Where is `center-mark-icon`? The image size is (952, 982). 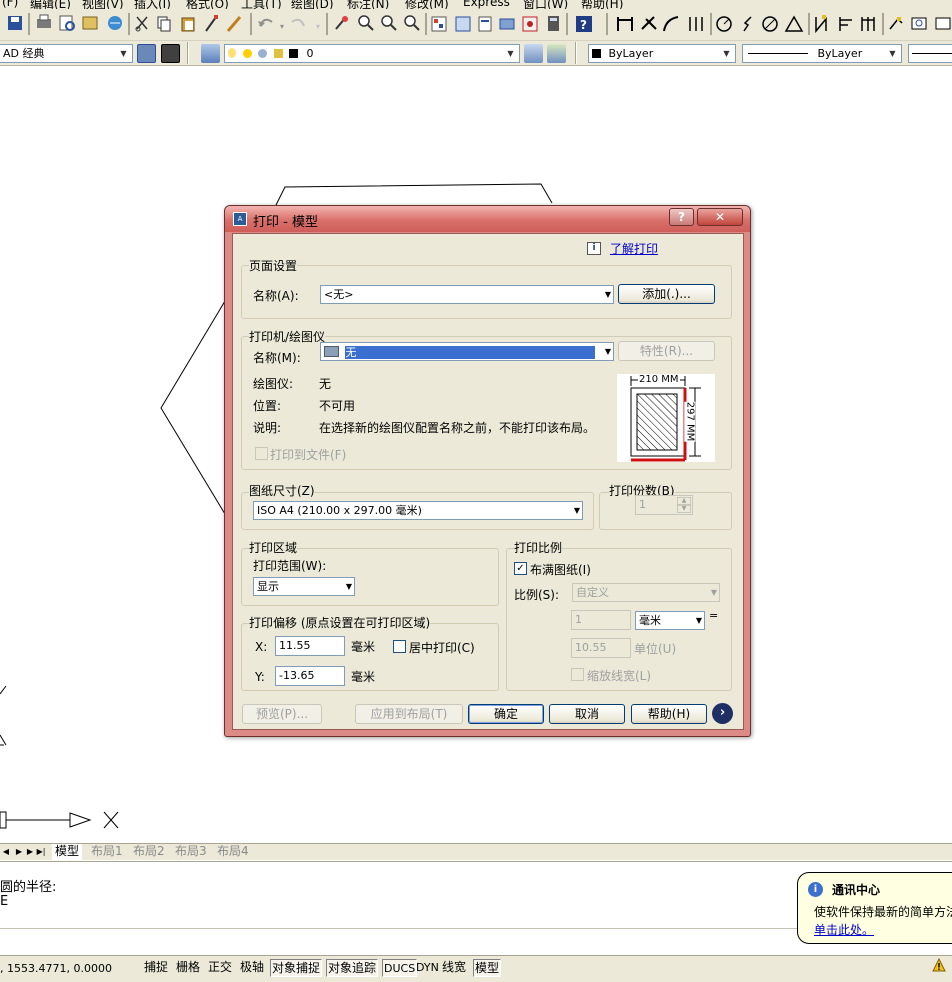 center-mark-icon is located at coordinates (919, 23).